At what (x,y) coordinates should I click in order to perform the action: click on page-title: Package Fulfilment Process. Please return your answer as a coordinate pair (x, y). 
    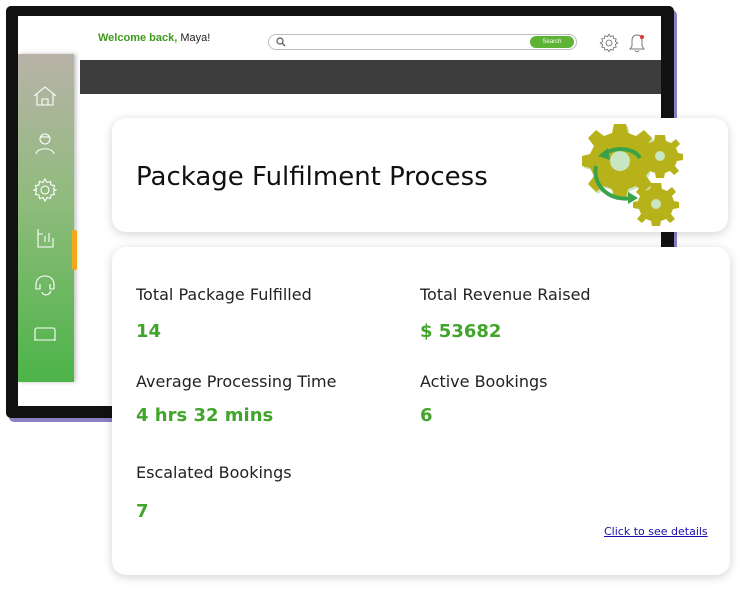
    Looking at the image, I should click on (312, 177).